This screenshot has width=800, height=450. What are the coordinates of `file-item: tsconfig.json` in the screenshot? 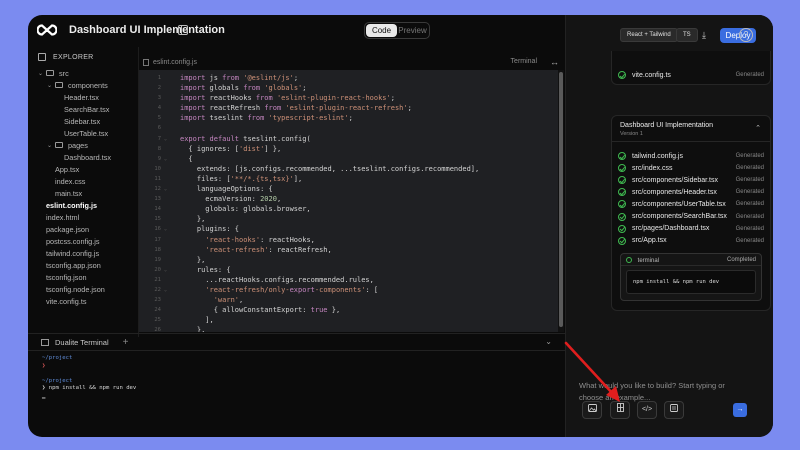 It's located at (83, 277).